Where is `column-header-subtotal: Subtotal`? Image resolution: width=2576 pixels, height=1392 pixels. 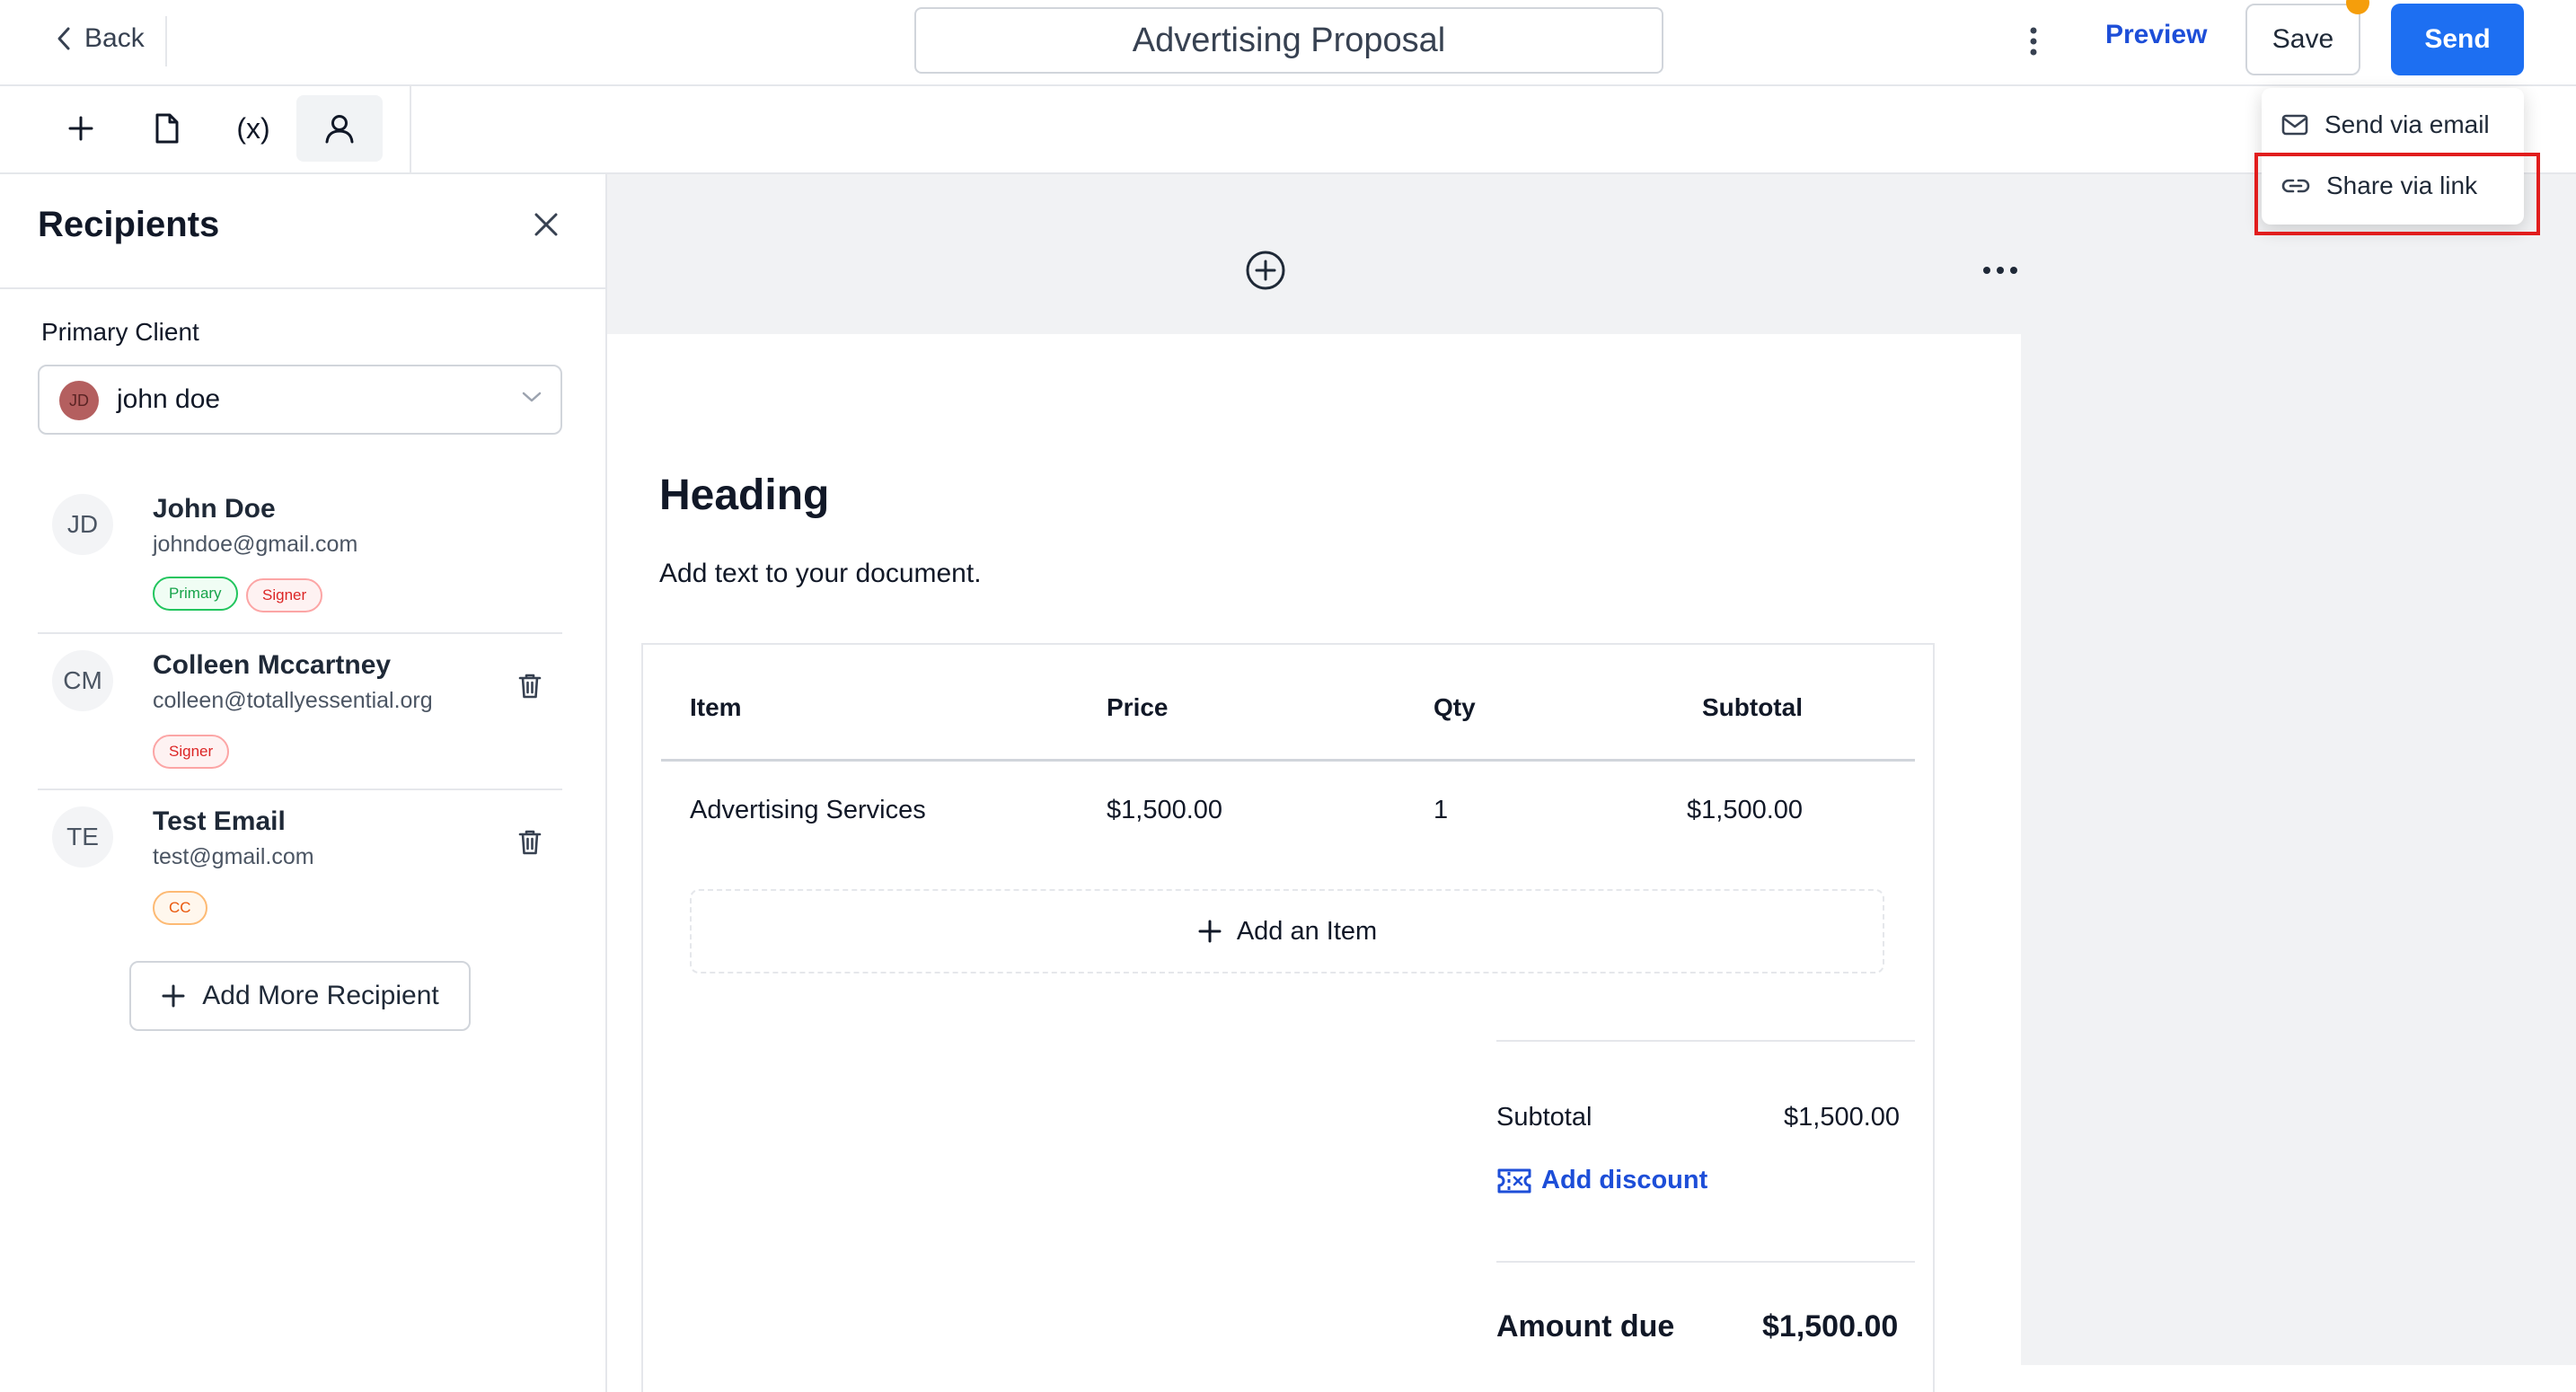 column-header-subtotal: Subtotal is located at coordinates (1752, 707).